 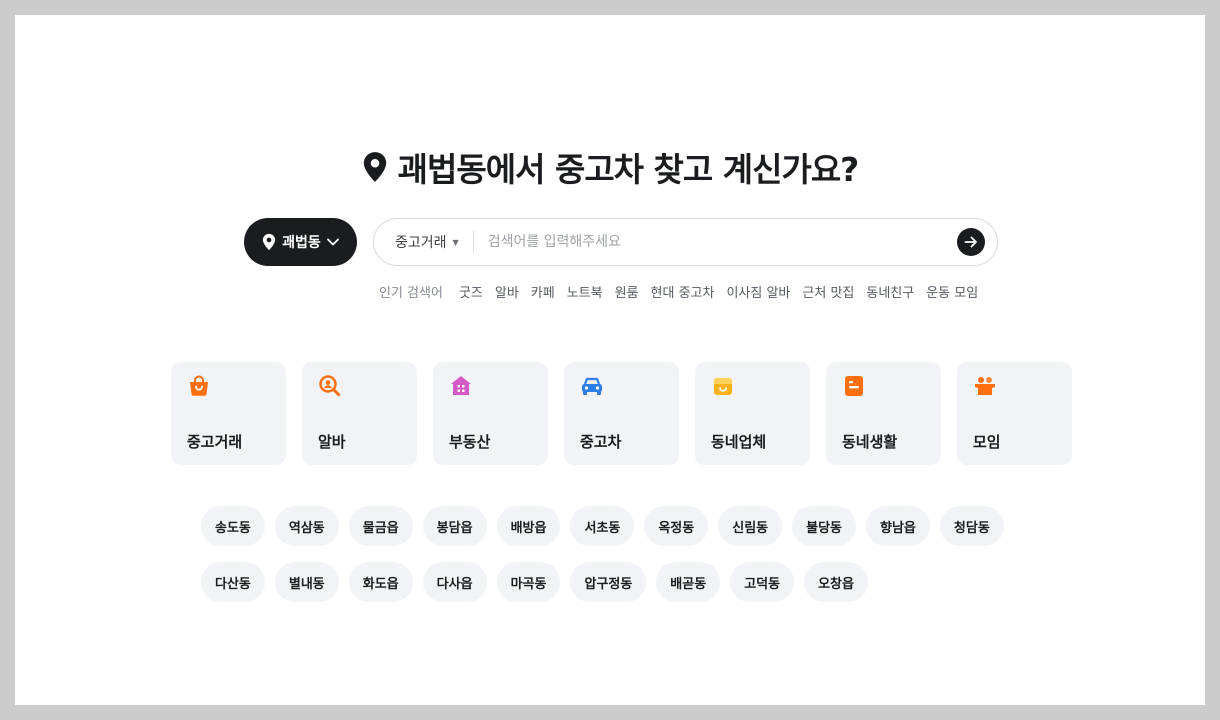 I want to click on popular-keyword: 현대 중고차, so click(x=683, y=291).